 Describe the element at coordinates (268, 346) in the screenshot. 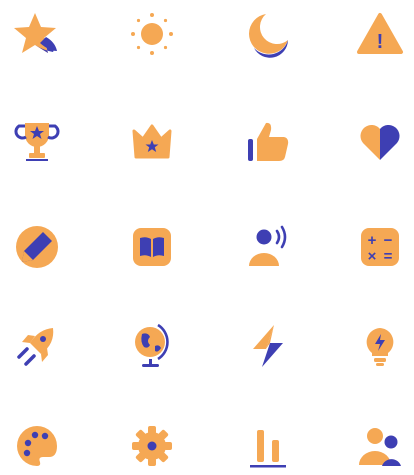

I see `lightning-icon` at that location.